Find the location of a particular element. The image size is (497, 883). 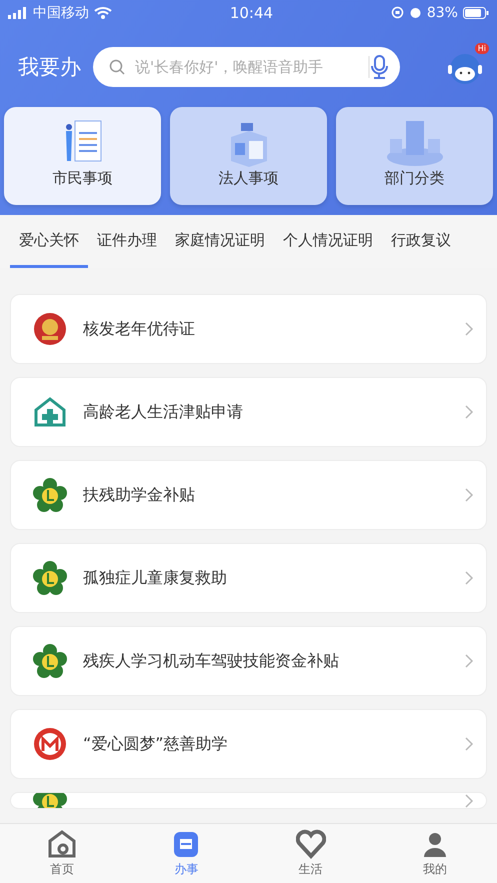

search-bar: 说'长春你好'，唤醒语音助手 is located at coordinates (246, 67).